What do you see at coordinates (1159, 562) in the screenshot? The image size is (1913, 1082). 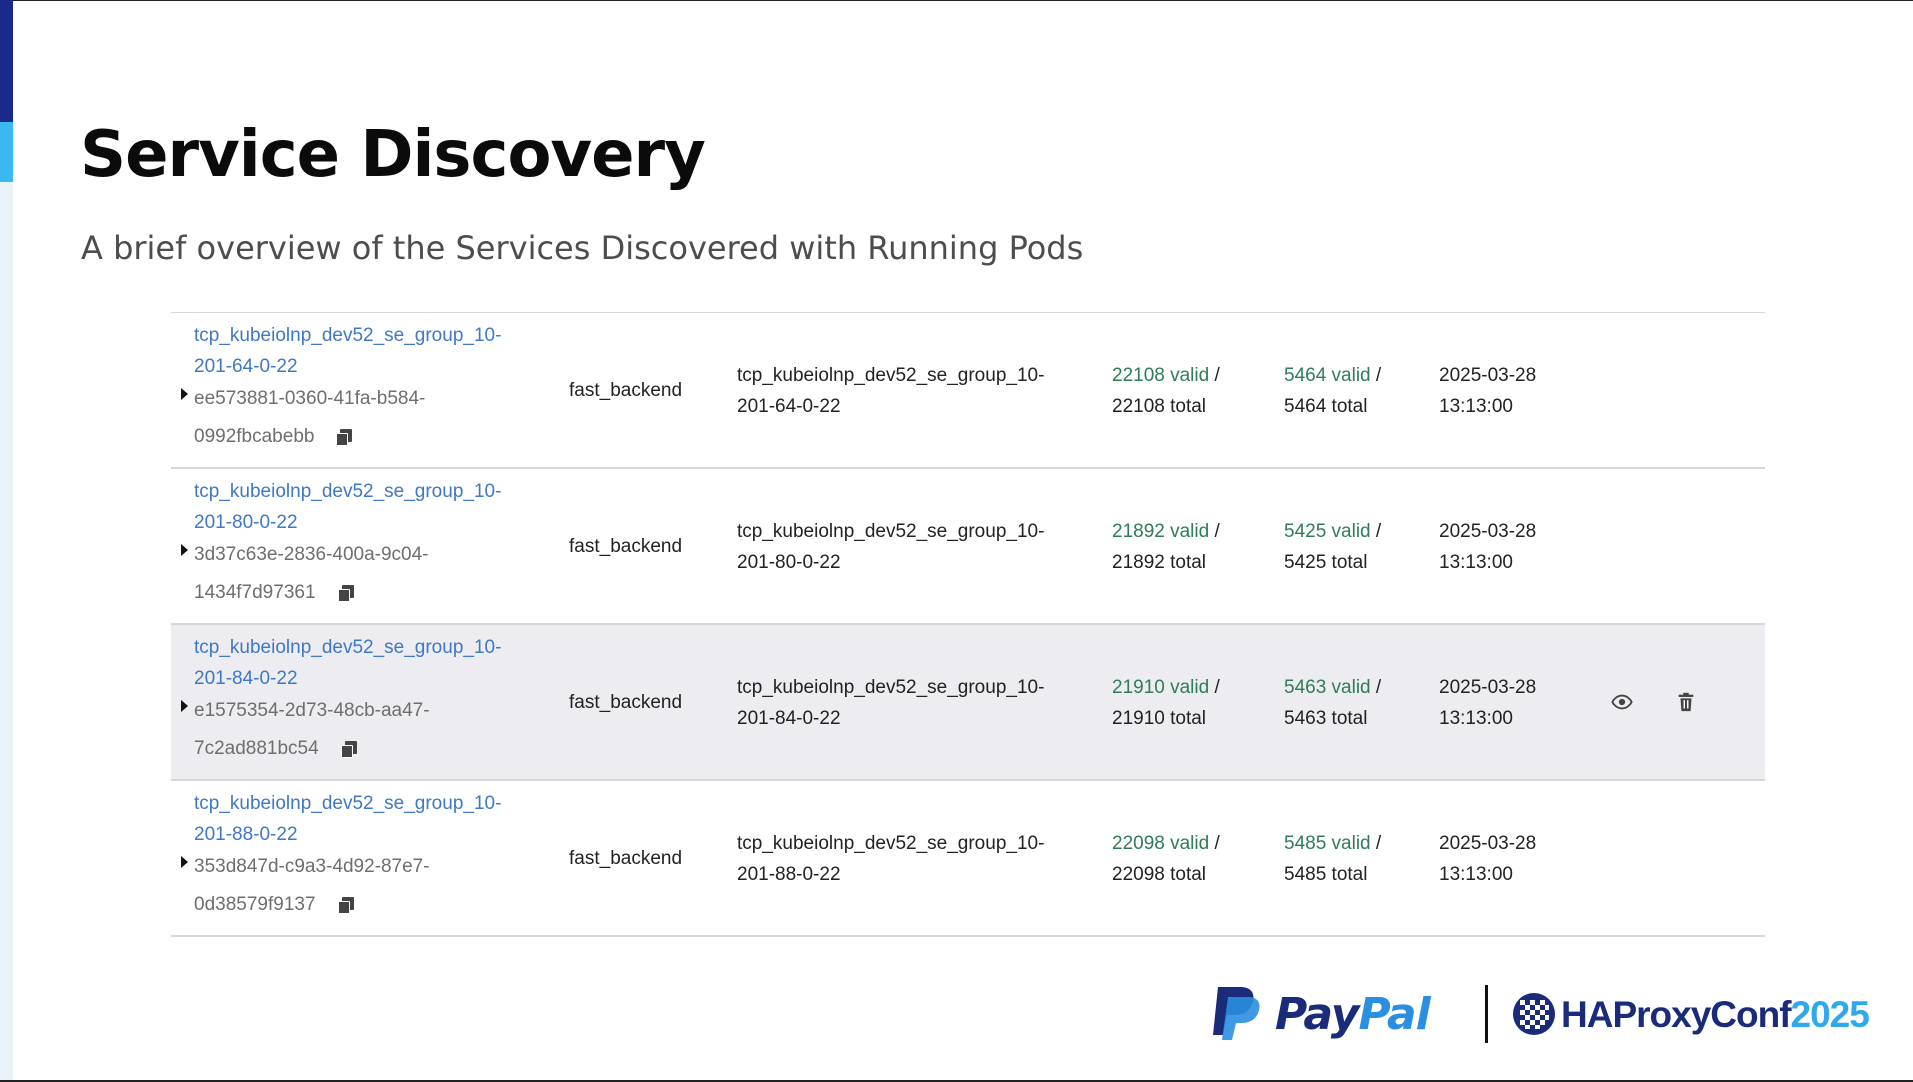 I see `health-total: 21892 total` at bounding box center [1159, 562].